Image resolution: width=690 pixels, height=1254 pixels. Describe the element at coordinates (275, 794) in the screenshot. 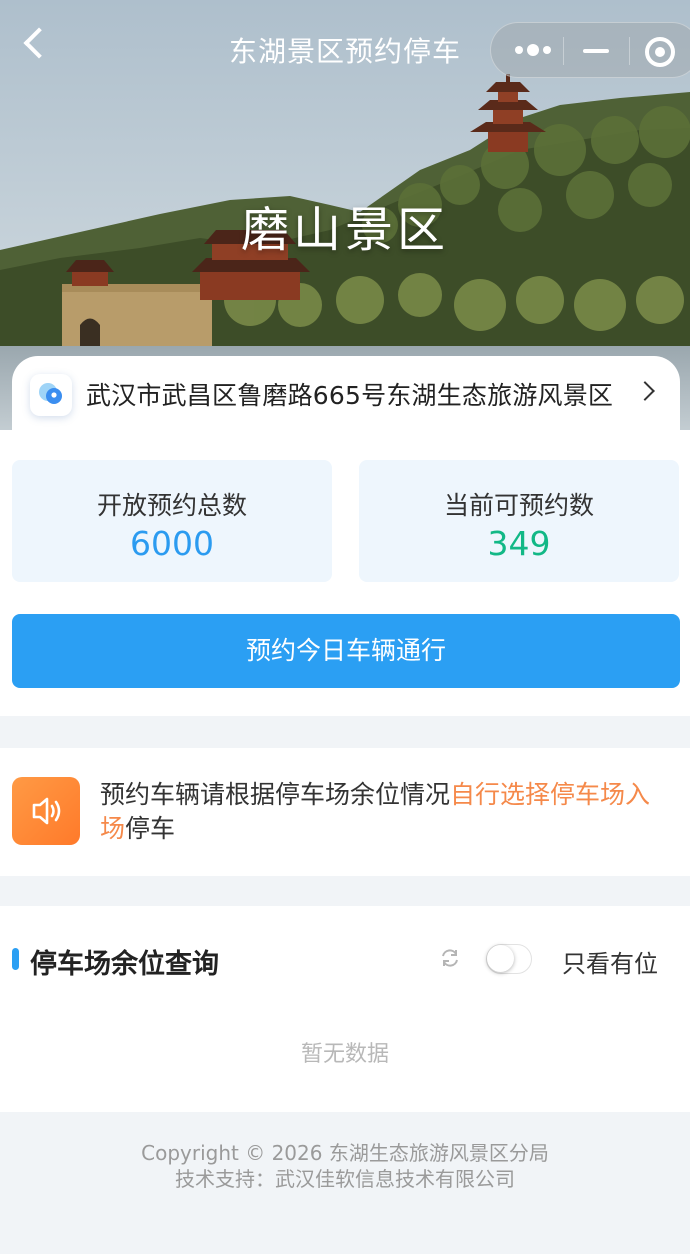

I see `notice-text-start: 预约车辆请根据停车场余位情况` at that location.